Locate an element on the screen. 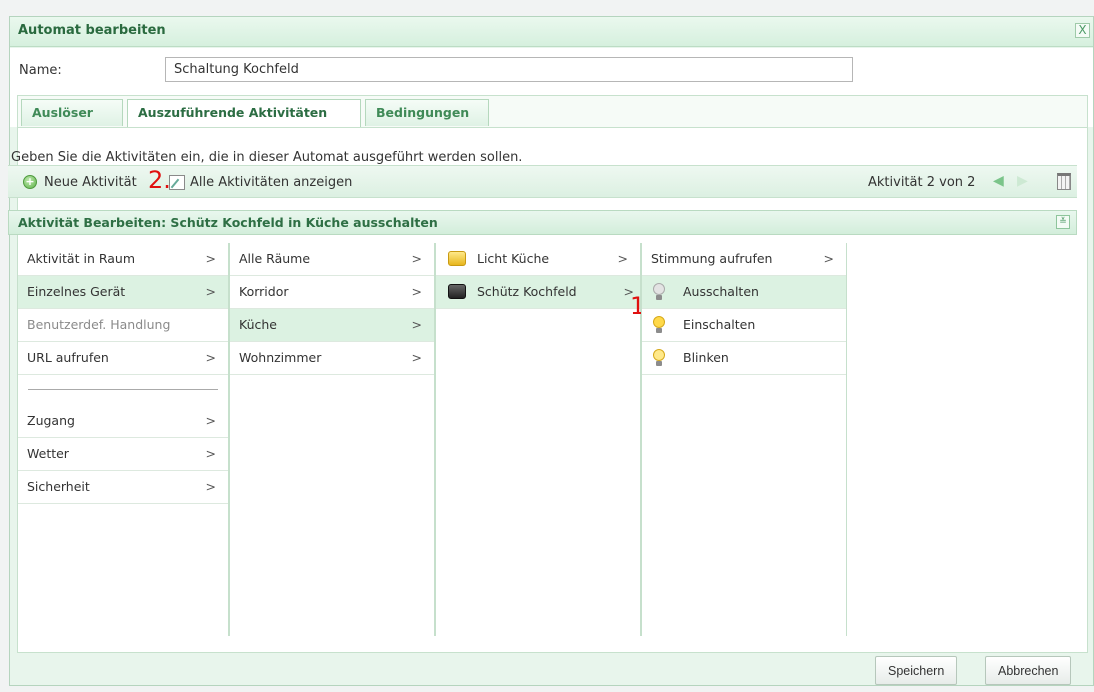 The image size is (1094, 692). list-item: Einschalten is located at coordinates (744, 325).